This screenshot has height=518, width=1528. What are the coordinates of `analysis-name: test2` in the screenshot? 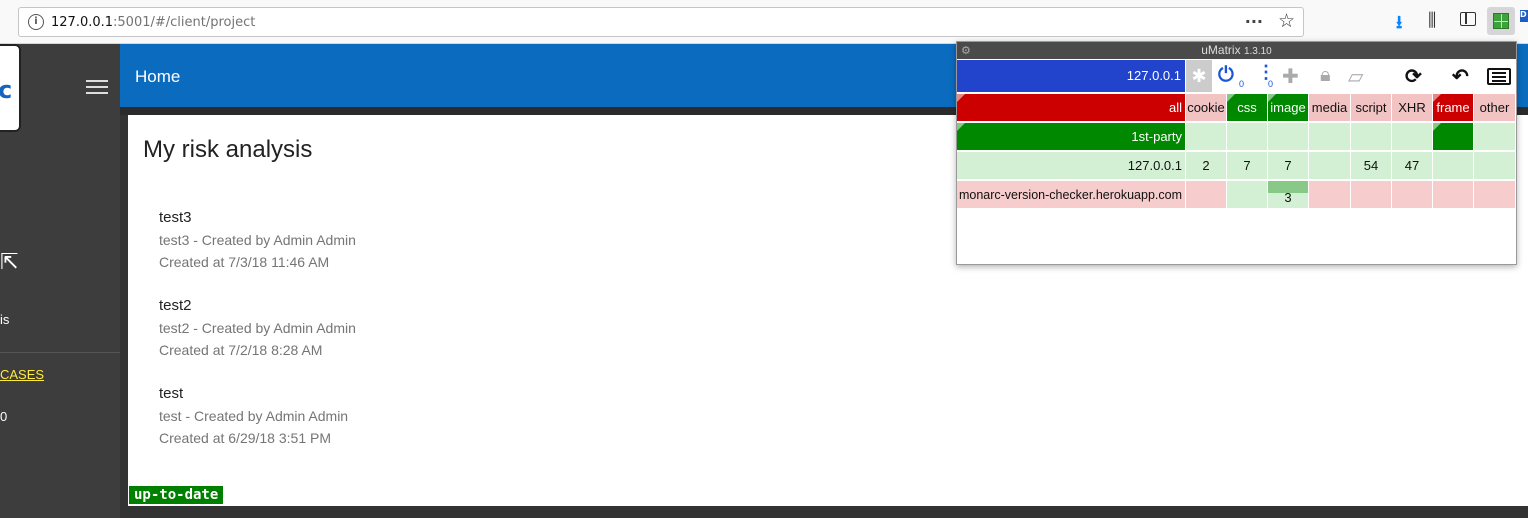 It's located at (257, 307).